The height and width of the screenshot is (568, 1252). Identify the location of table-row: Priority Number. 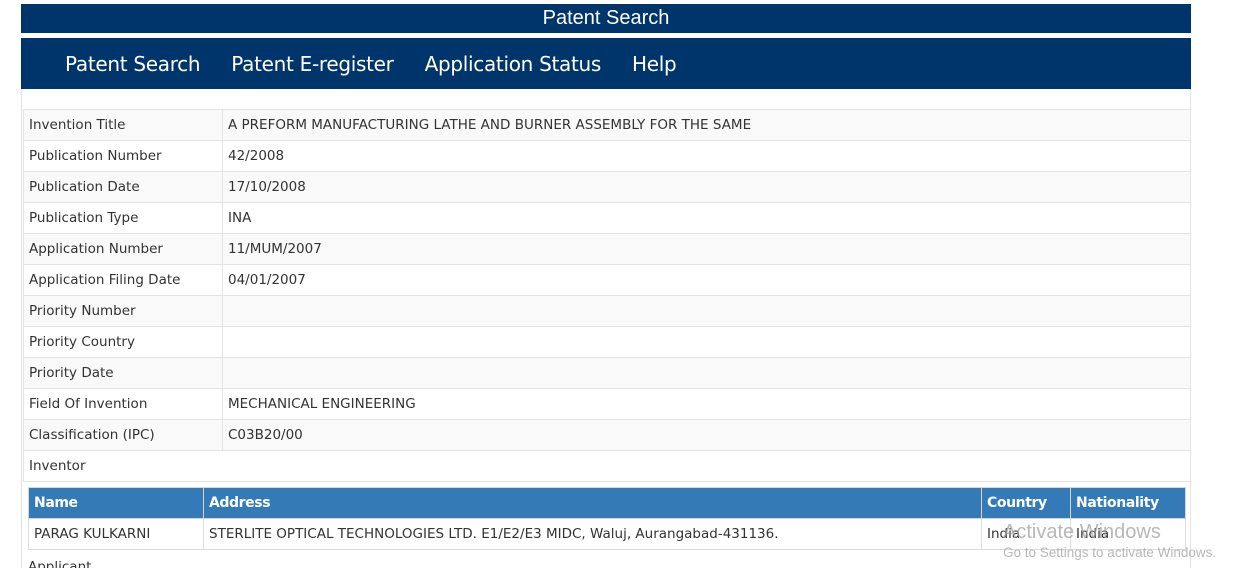
(607, 311).